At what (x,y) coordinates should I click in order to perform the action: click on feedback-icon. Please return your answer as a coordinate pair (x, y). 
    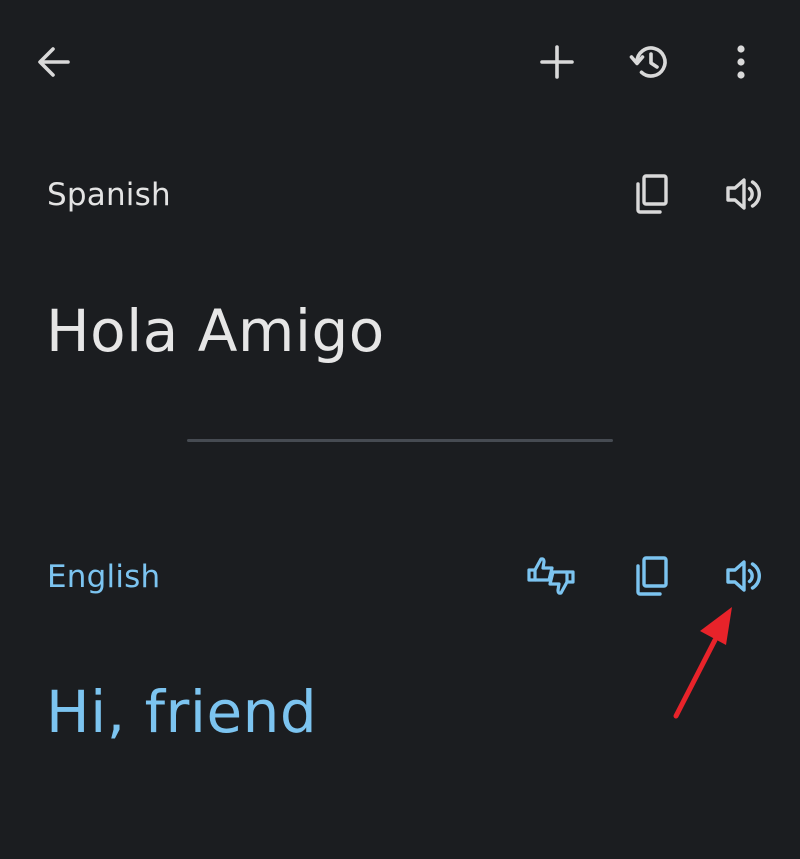
    Looking at the image, I should click on (551, 576).